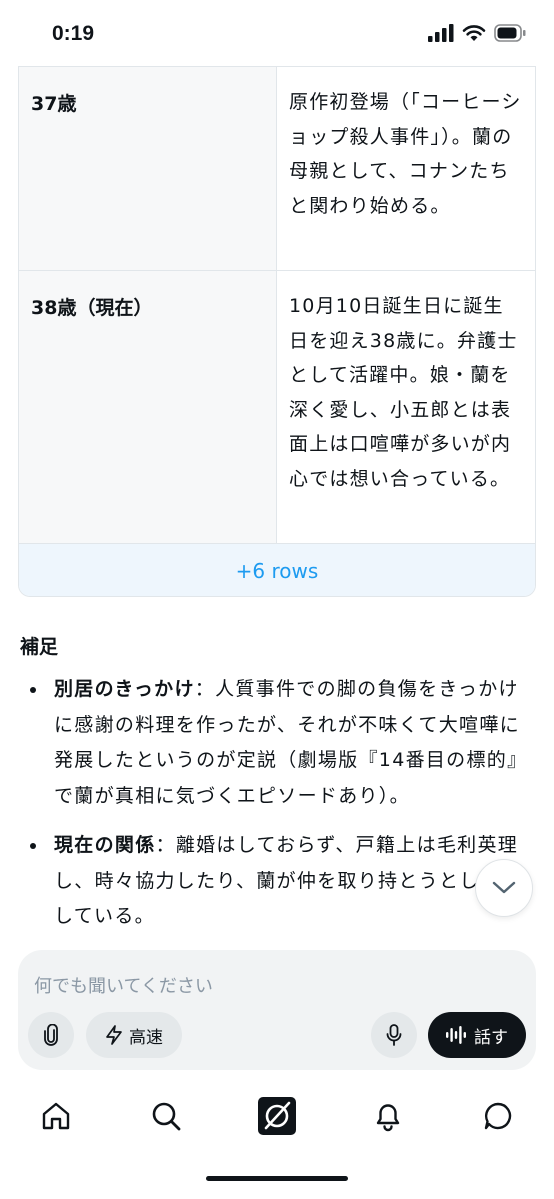 This screenshot has height=1199, width=554. Describe the element at coordinates (510, 33) in the screenshot. I see `battery-icon` at that location.